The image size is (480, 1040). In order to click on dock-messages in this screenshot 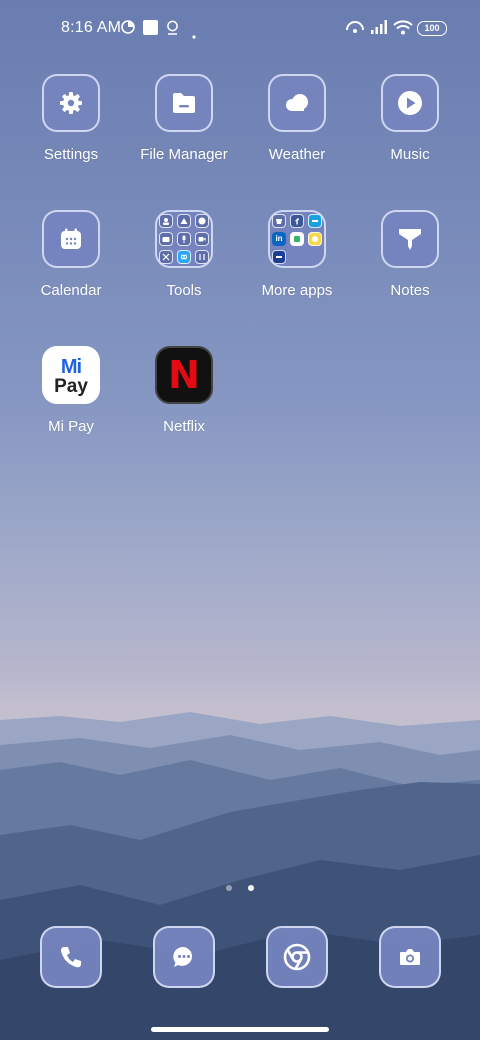, I will do `click(184, 957)`.